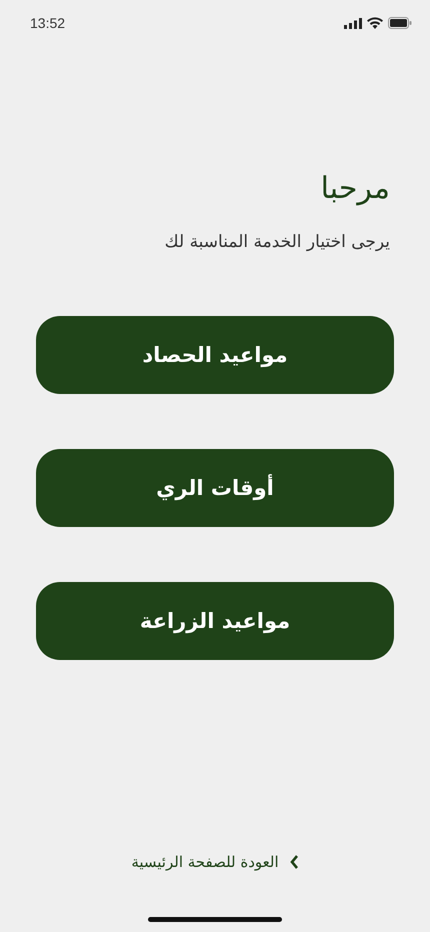 Image resolution: width=430 pixels, height=932 pixels. I want to click on service-button: مواعيد الزراعة, so click(215, 621).